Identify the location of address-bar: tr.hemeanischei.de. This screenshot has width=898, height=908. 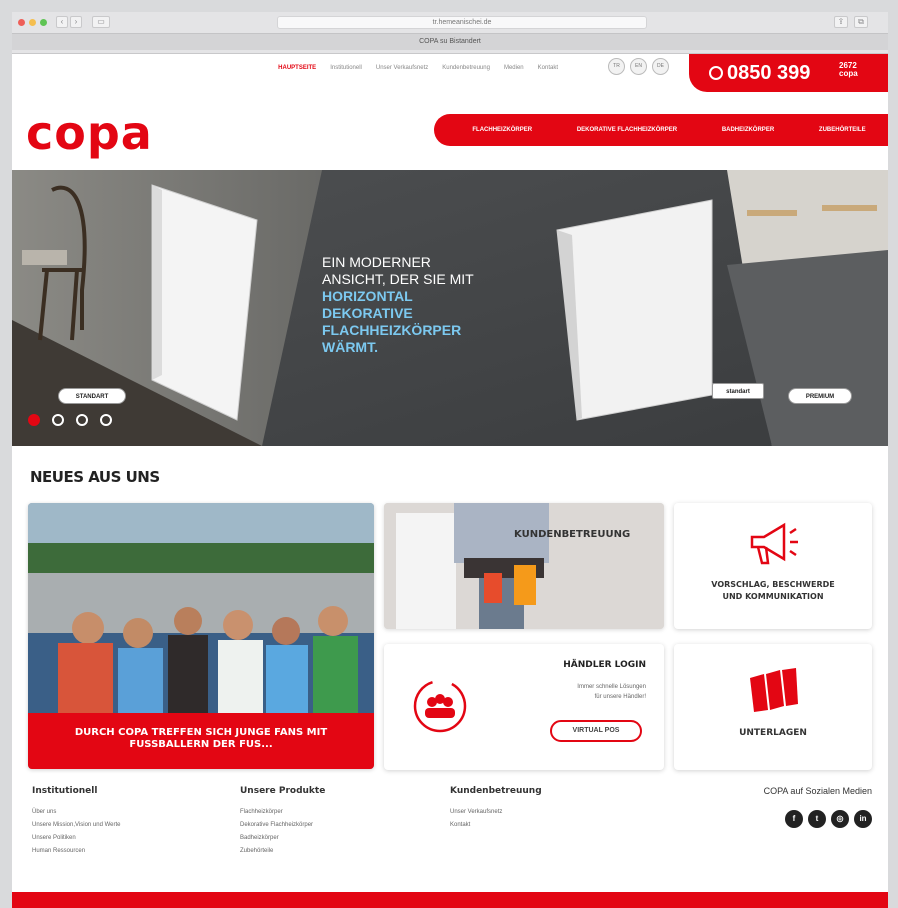
(462, 22).